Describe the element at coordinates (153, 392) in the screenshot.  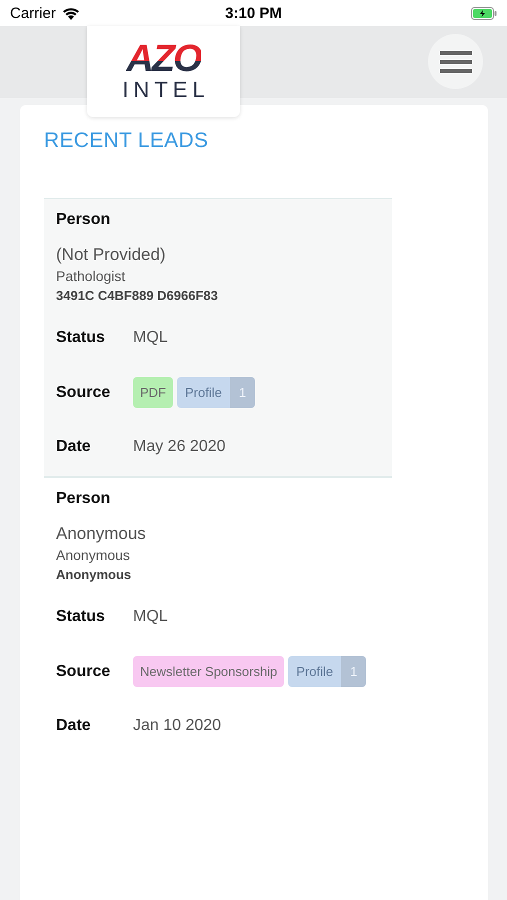
I see `source-tag: PDF` at that location.